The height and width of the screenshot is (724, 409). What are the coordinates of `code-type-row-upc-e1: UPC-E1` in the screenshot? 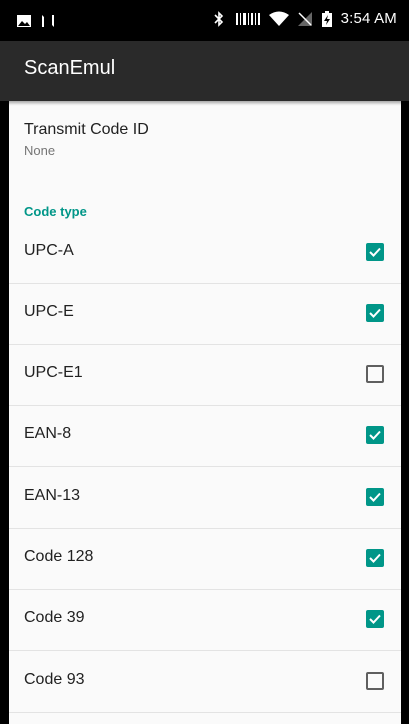 It's located at (205, 375).